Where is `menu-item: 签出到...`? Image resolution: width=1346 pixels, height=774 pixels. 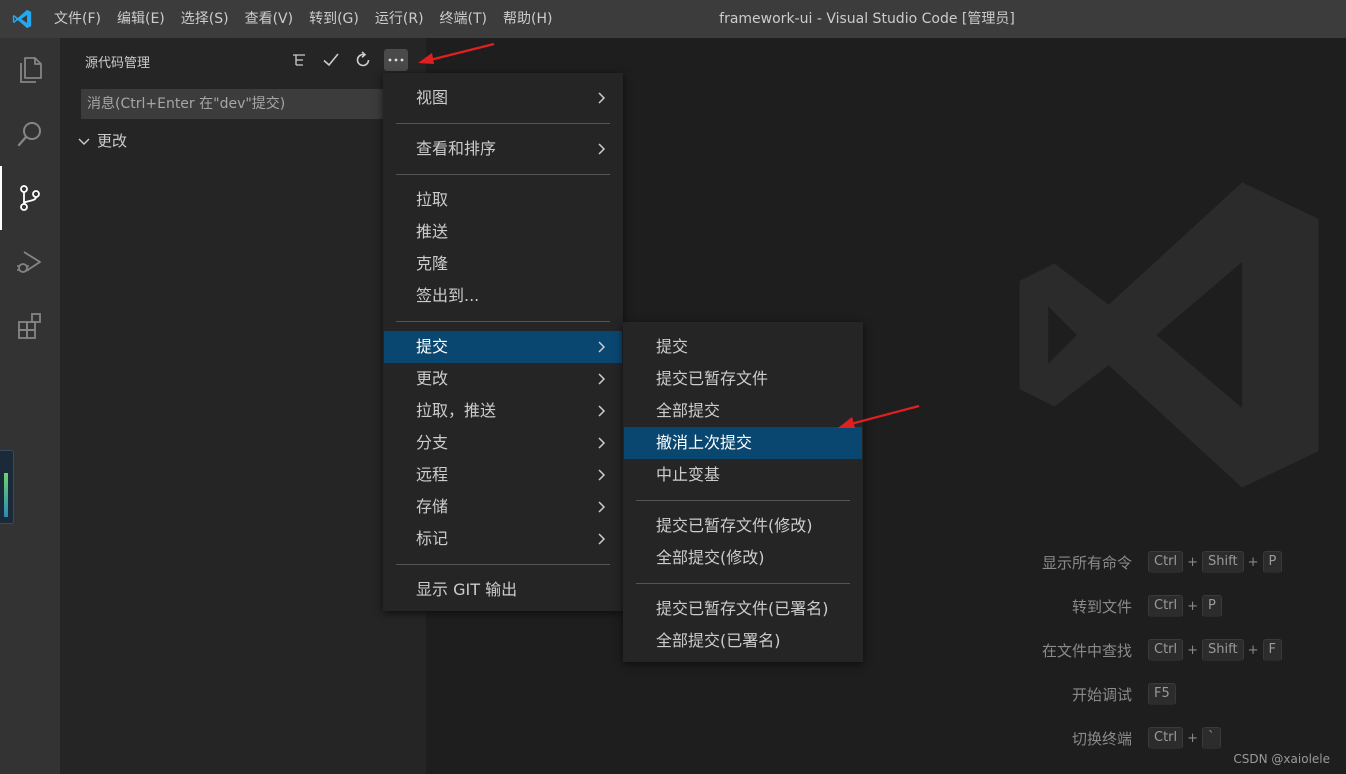
menu-item: 签出到... is located at coordinates (503, 296).